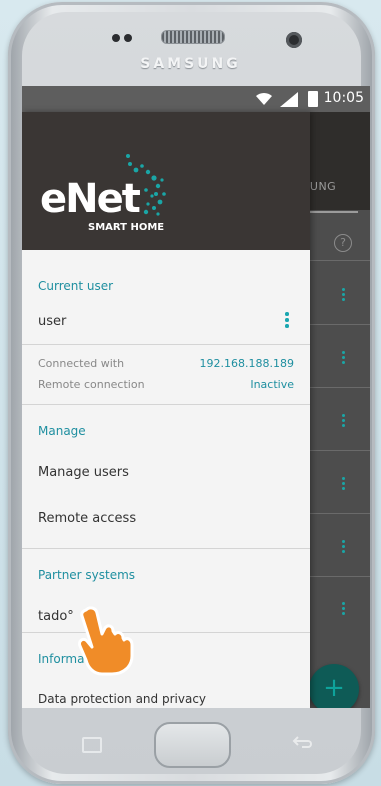 The image size is (381, 786). I want to click on remote-connection-label: Remote connection, so click(91, 384).